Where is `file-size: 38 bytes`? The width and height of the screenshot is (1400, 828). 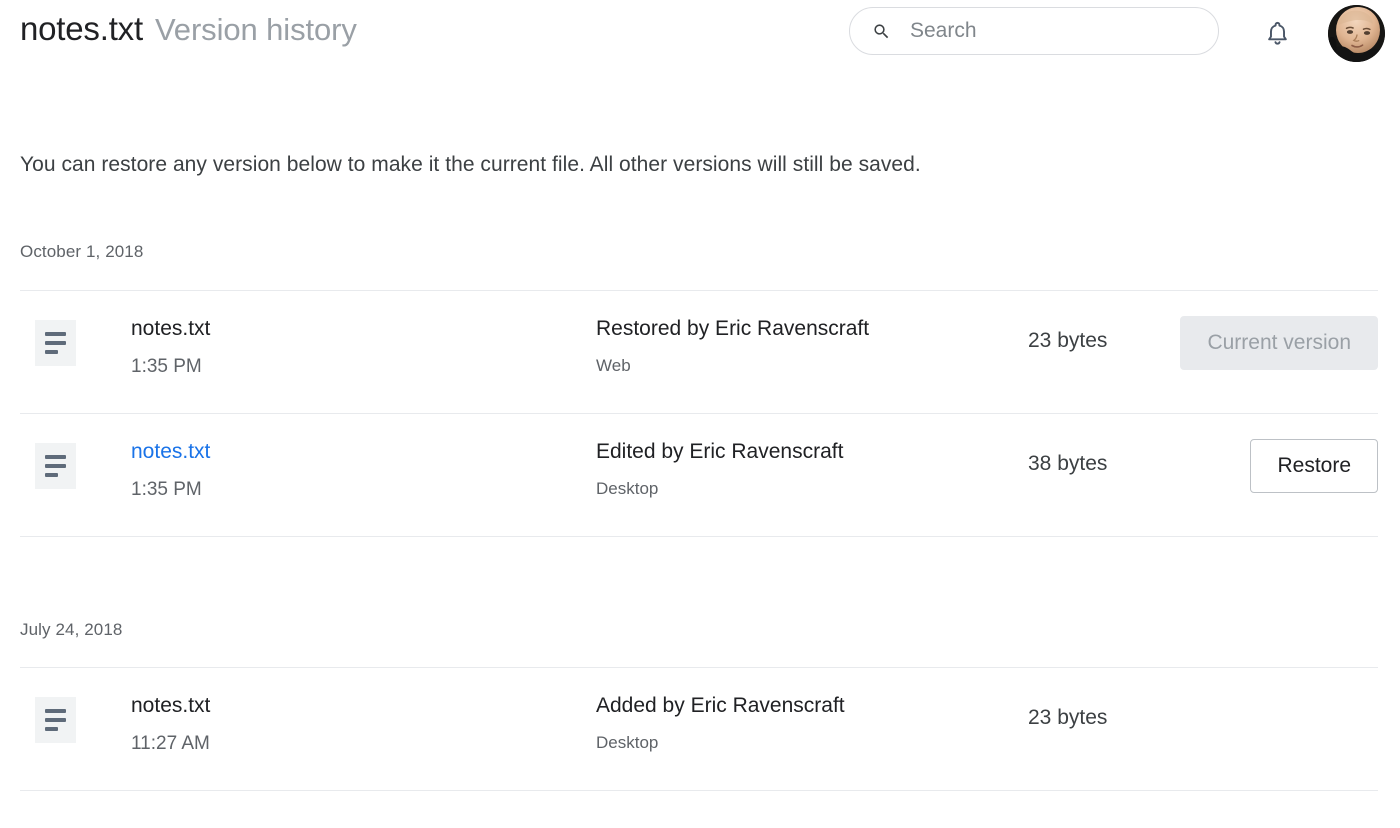 file-size: 38 bytes is located at coordinates (1068, 463).